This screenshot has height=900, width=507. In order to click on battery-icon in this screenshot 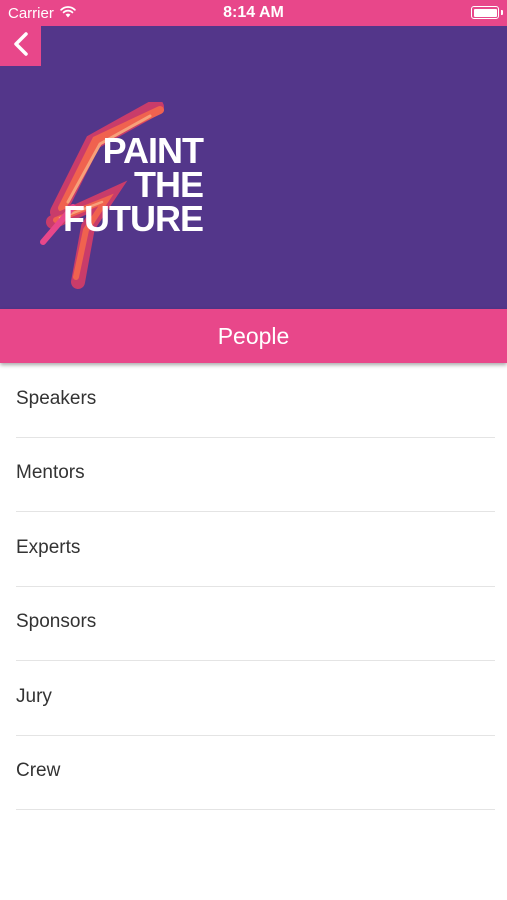, I will do `click(487, 12)`.